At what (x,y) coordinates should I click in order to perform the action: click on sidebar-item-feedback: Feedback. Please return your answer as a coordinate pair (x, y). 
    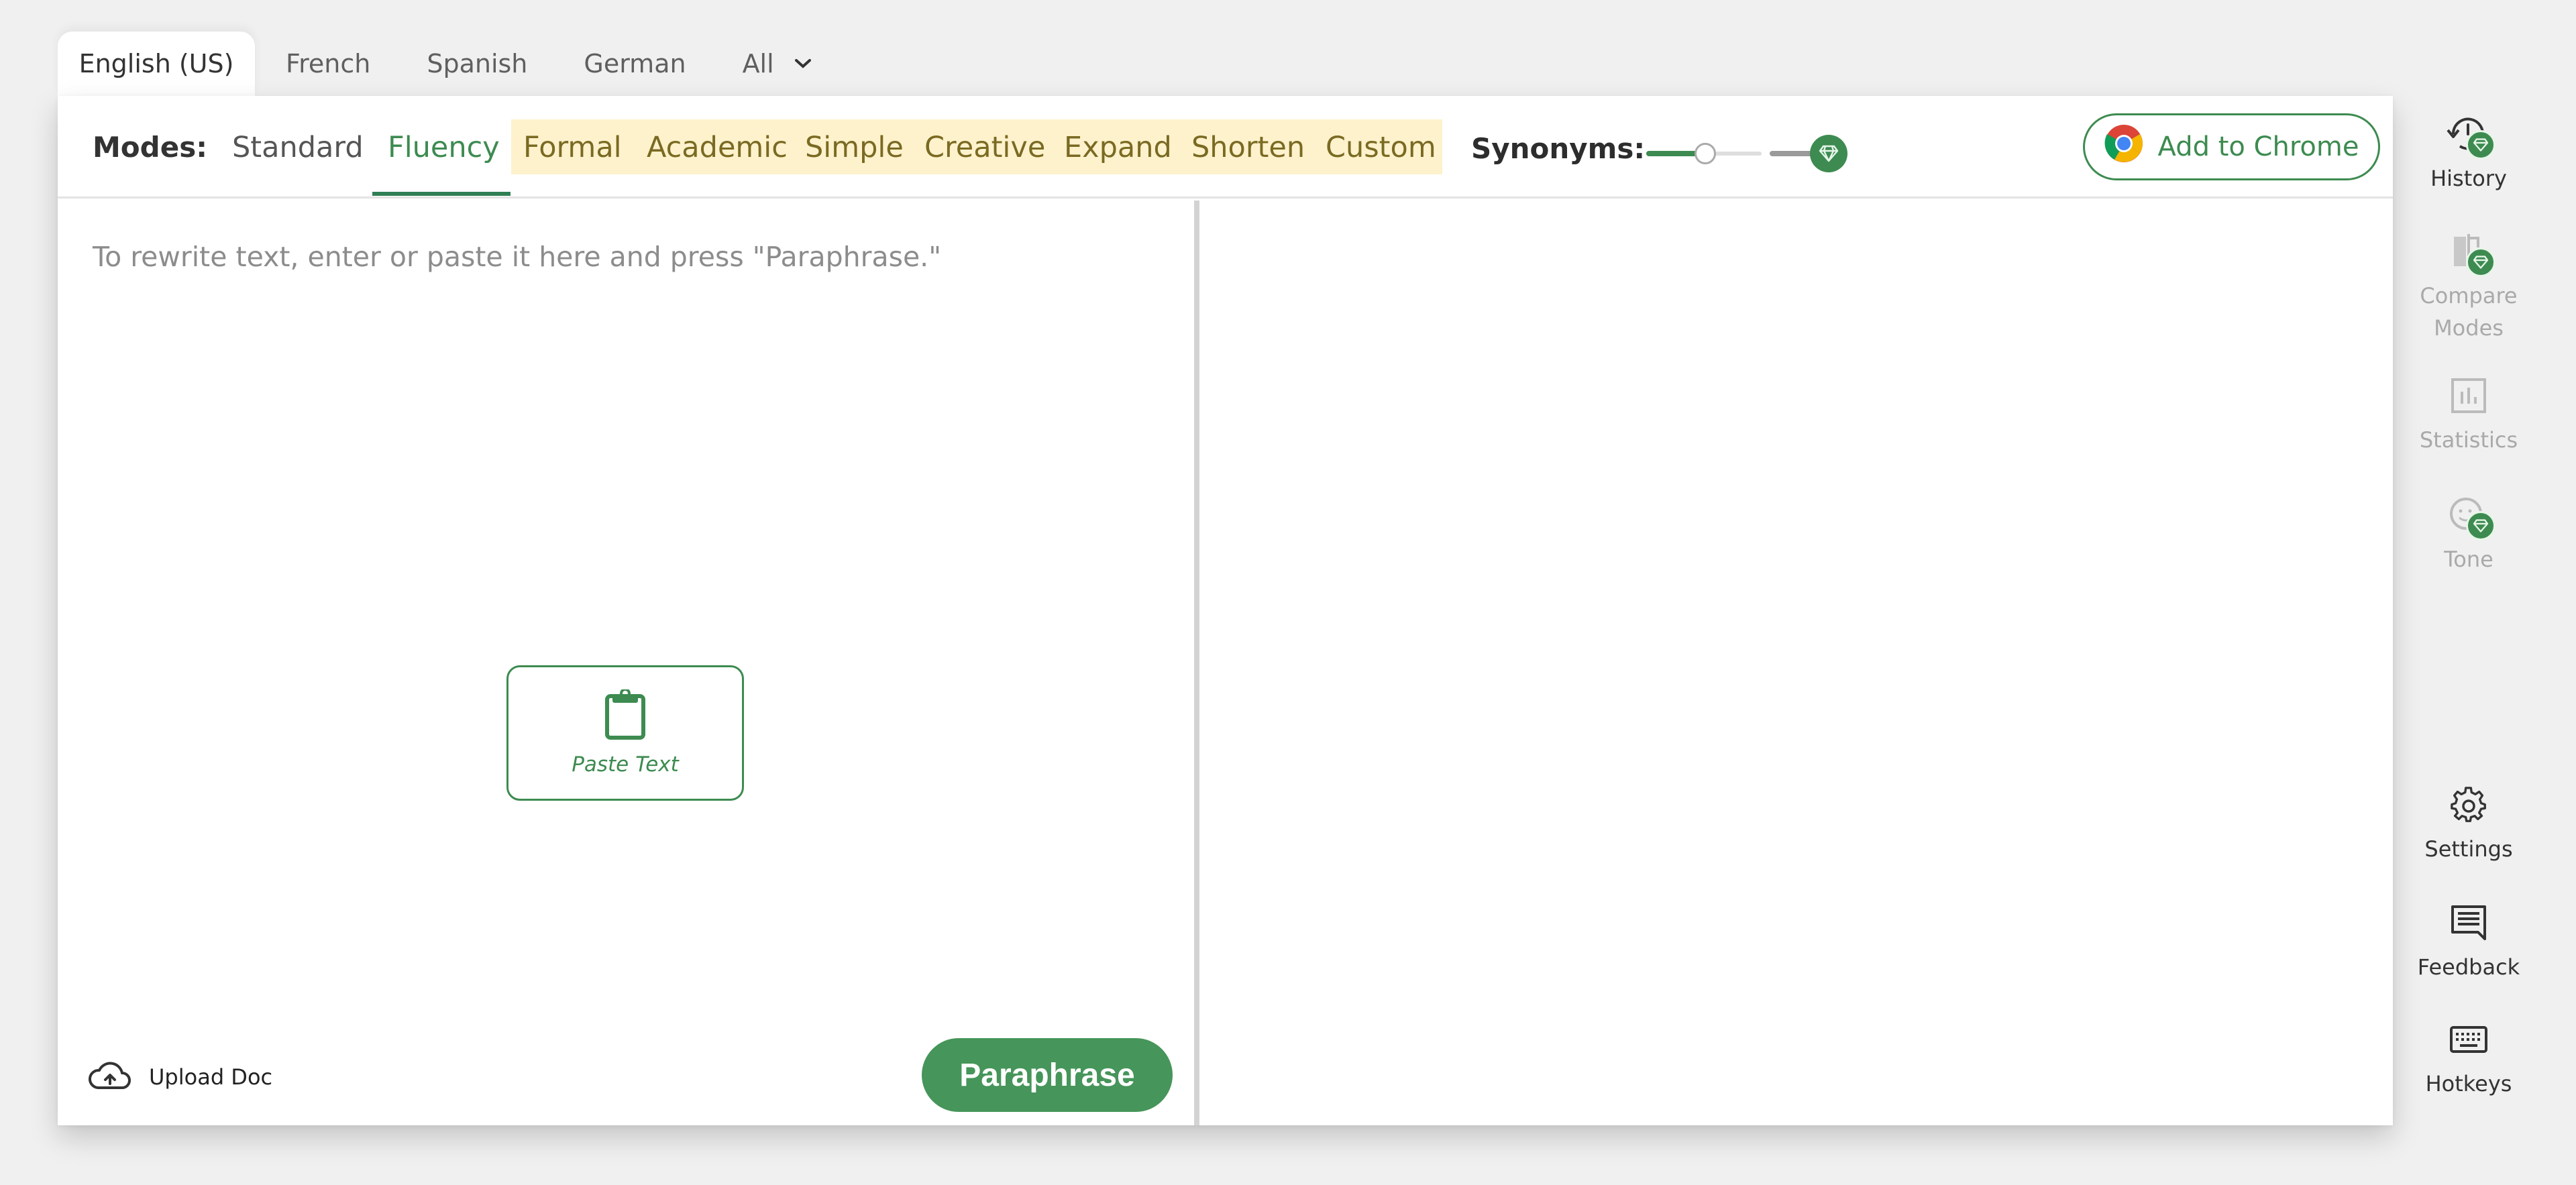
    Looking at the image, I should click on (2469, 939).